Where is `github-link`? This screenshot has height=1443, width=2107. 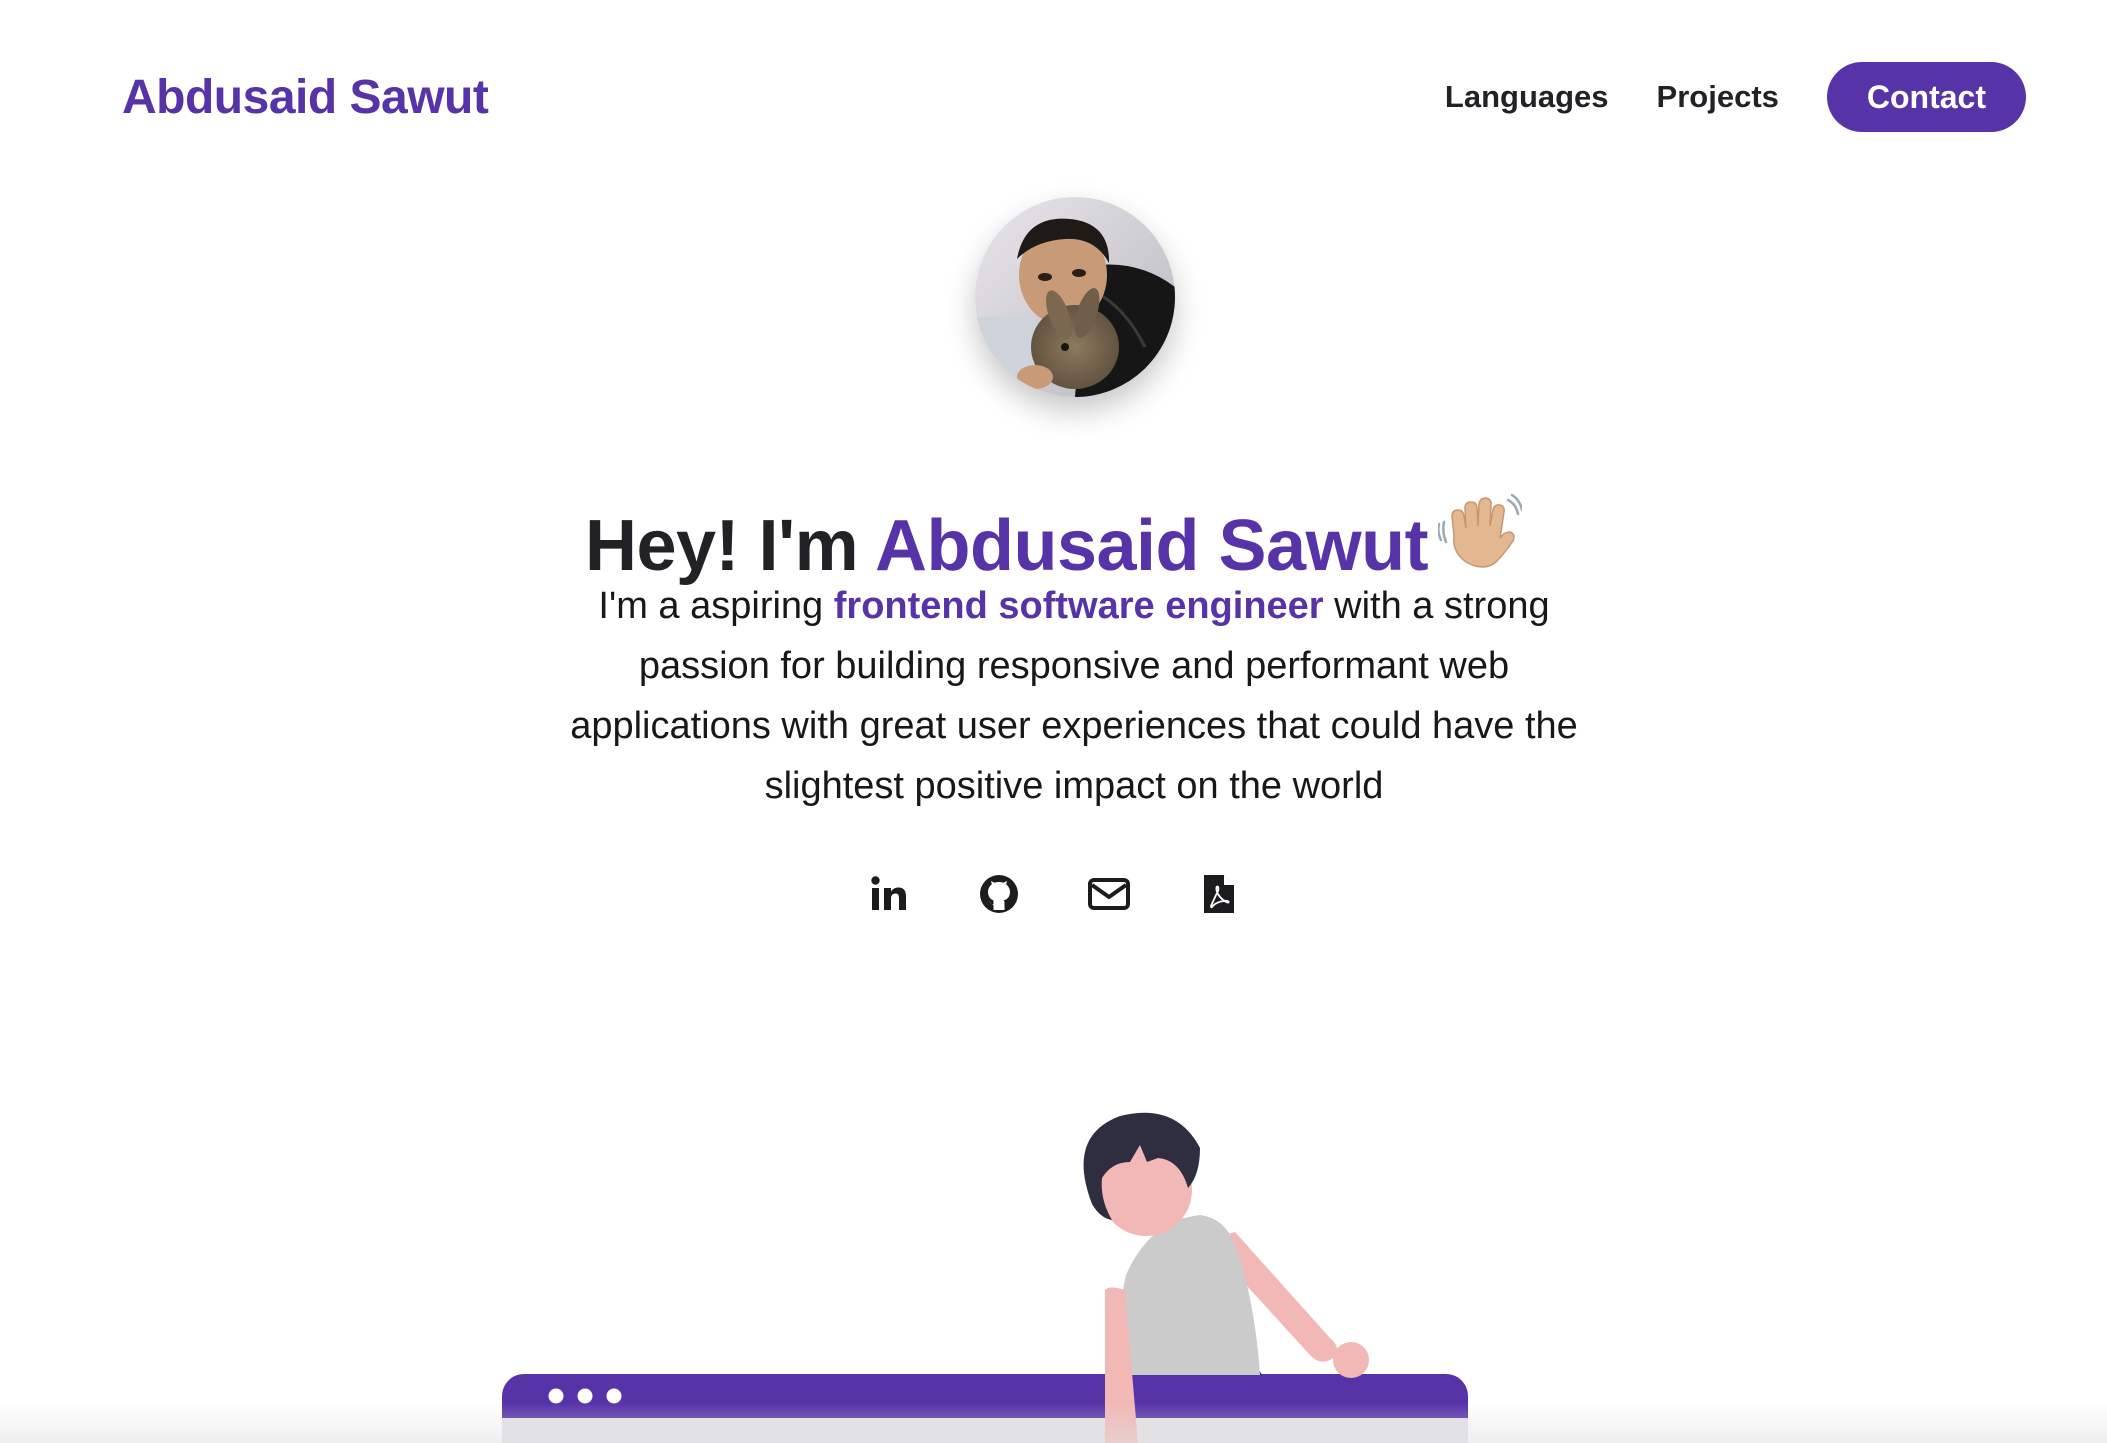
github-link is located at coordinates (999, 894).